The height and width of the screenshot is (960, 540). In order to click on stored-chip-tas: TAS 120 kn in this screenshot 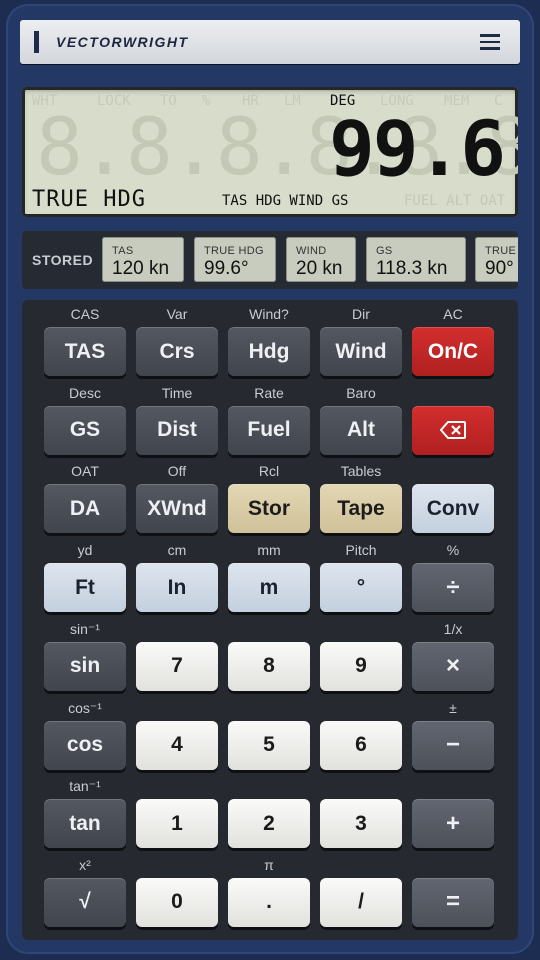, I will do `click(143, 259)`.